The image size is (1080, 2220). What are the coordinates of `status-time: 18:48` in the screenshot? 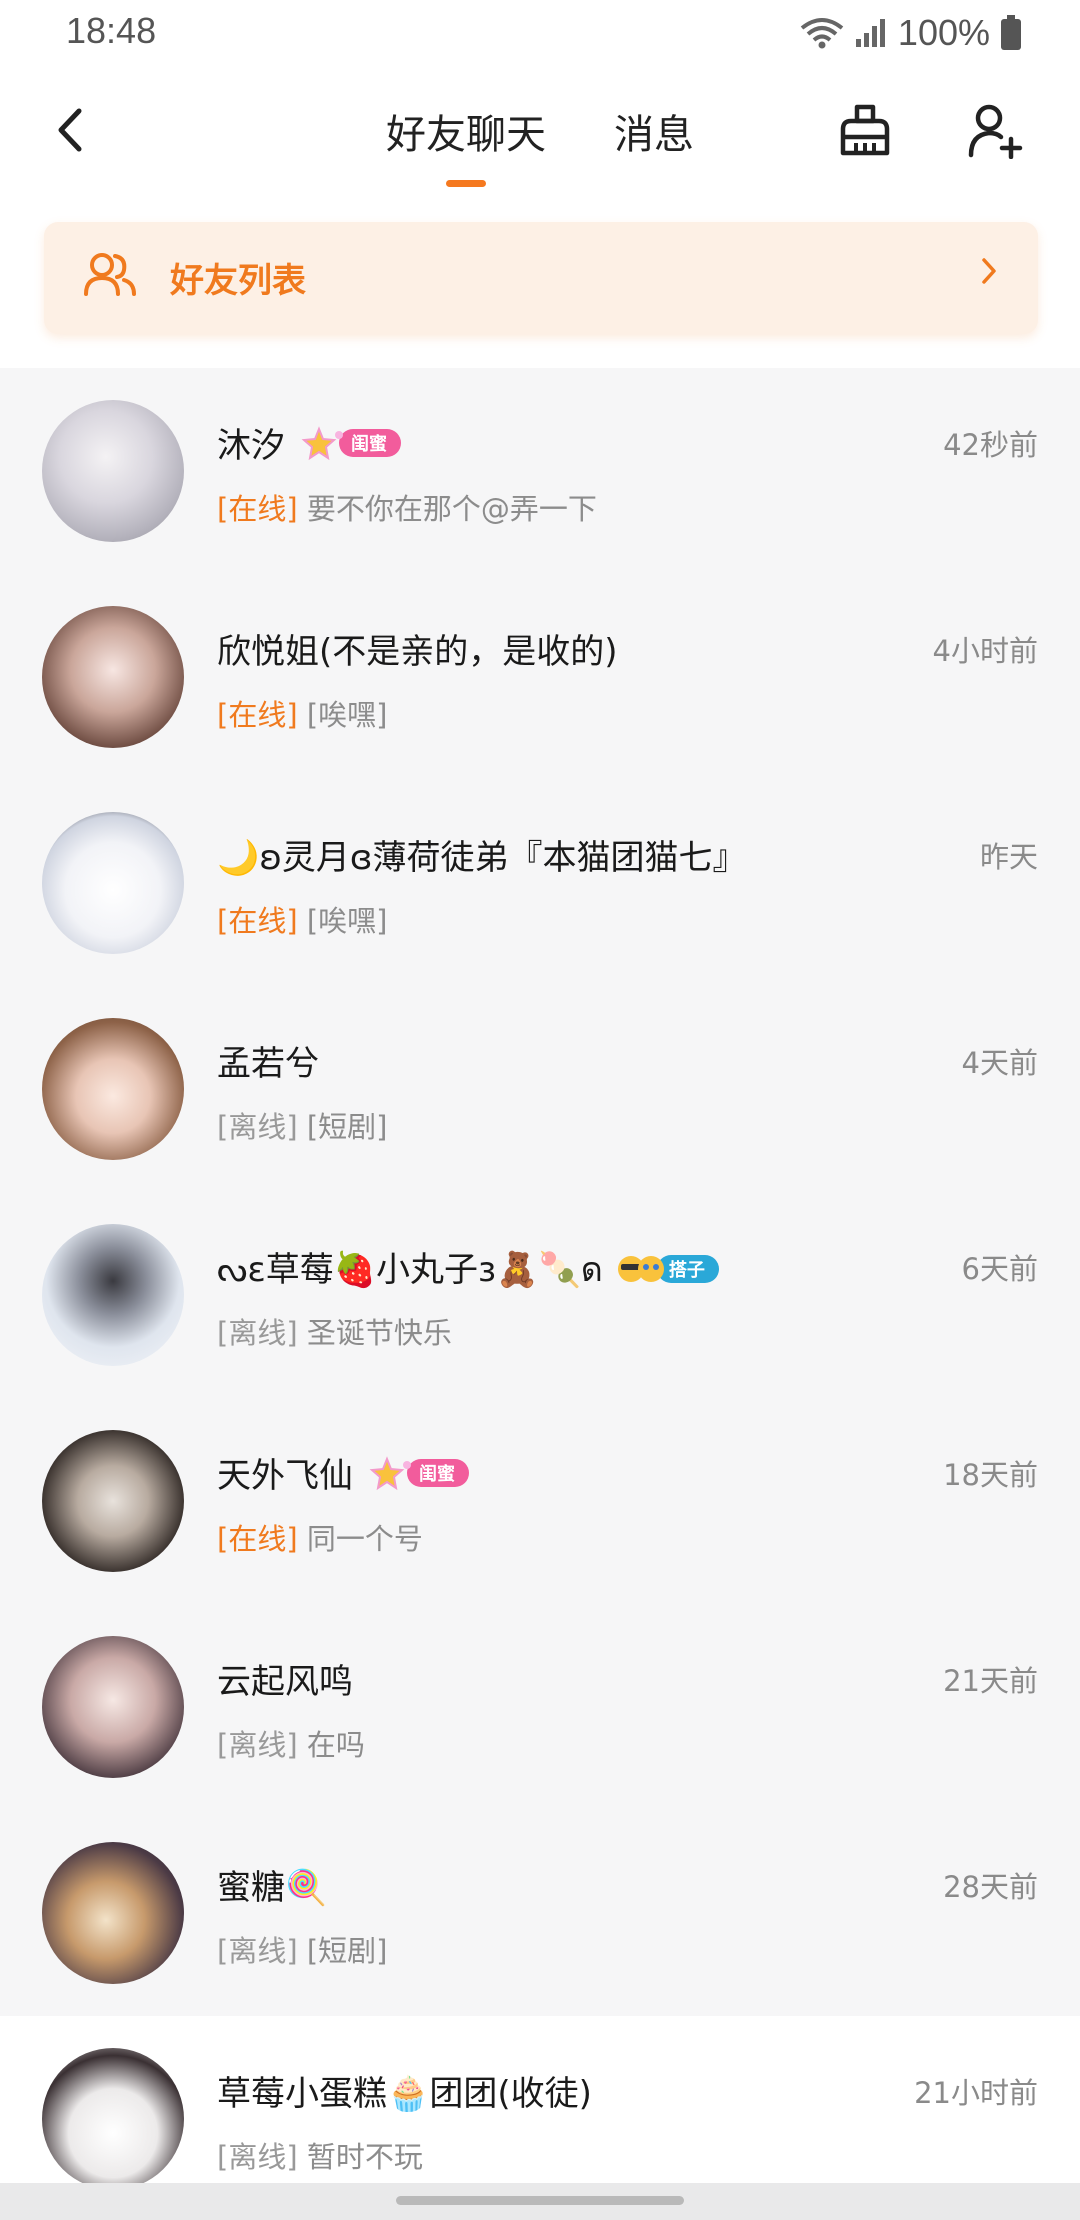 It's located at (111, 30).